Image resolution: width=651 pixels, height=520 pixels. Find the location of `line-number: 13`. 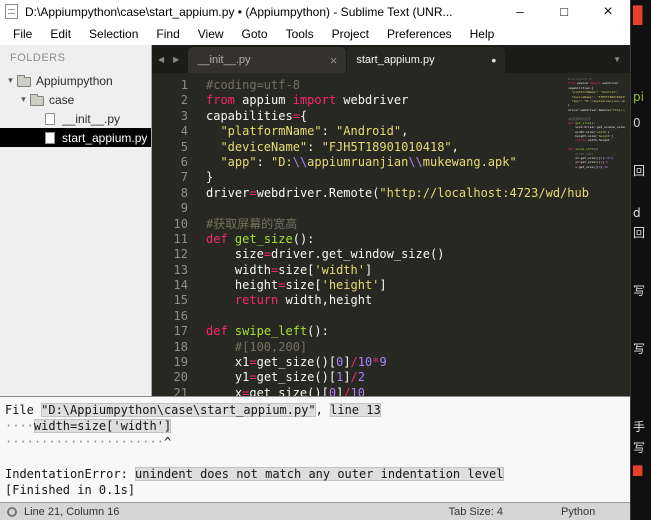

line-number: 13 is located at coordinates (180, 269).